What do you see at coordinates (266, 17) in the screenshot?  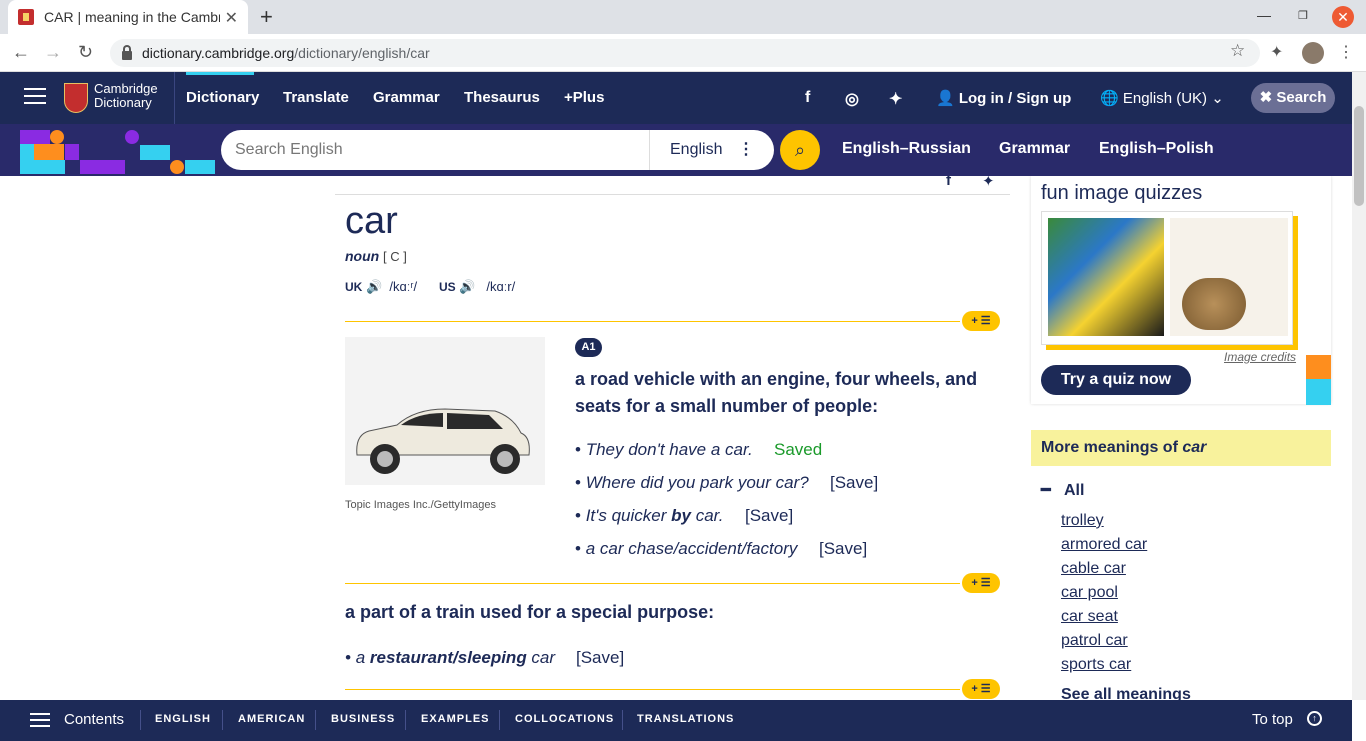 I see `new-tab-icon: +` at bounding box center [266, 17].